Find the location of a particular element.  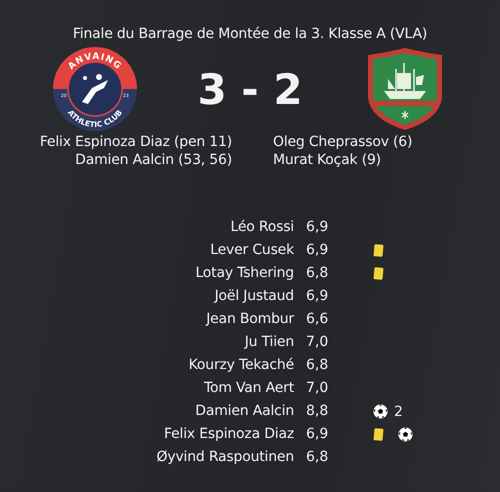

player-rating: 8,8 is located at coordinates (318, 411).